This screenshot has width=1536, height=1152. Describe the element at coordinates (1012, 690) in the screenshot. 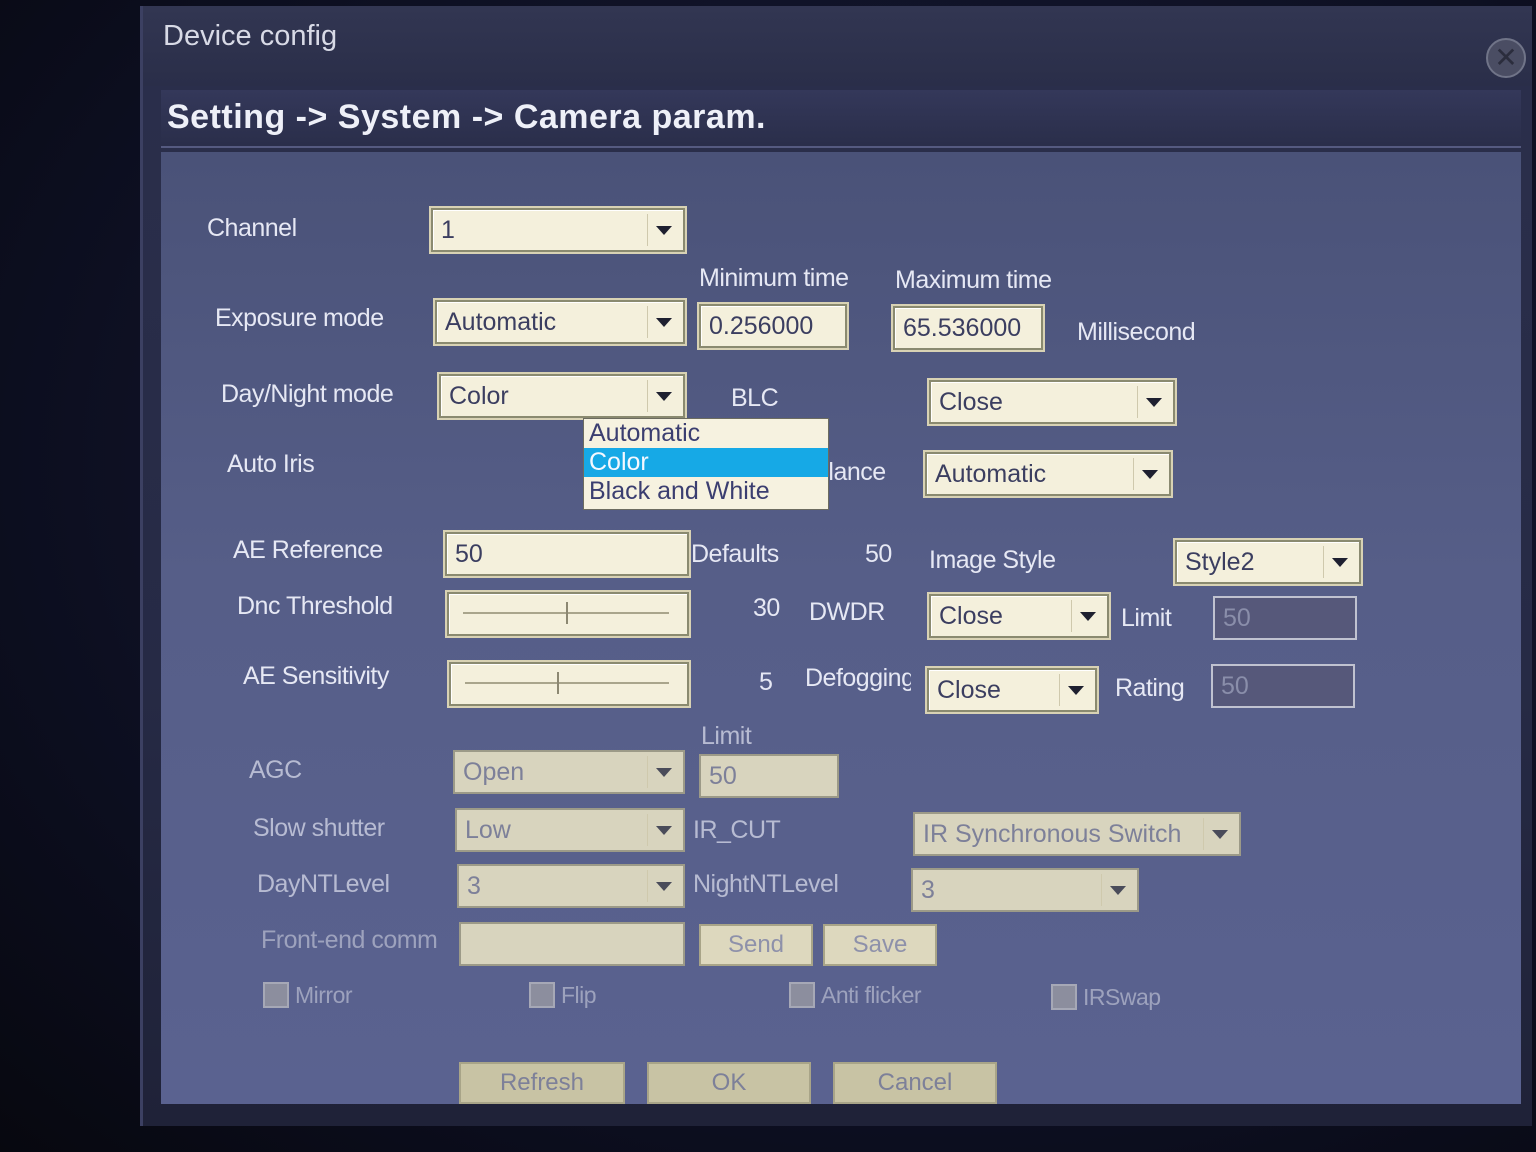

I see `defogging-select: Close` at that location.